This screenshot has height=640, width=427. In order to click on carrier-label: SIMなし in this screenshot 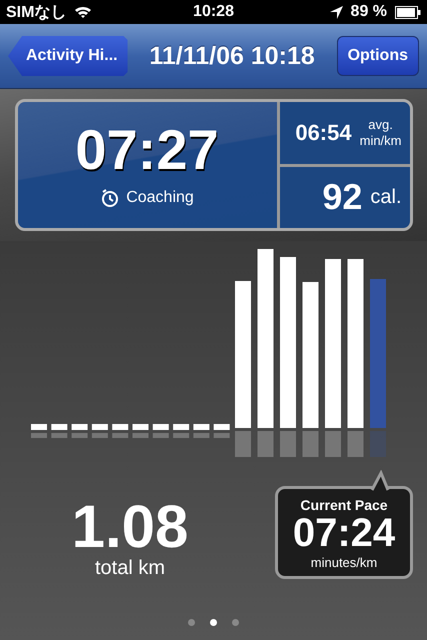, I will do `click(36, 12)`.